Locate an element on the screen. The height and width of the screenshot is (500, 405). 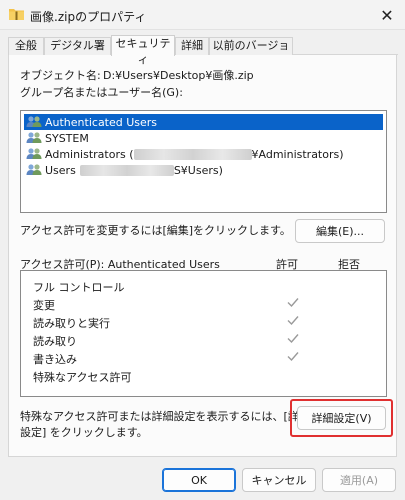
close-icon: ✕ is located at coordinates (387, 15).